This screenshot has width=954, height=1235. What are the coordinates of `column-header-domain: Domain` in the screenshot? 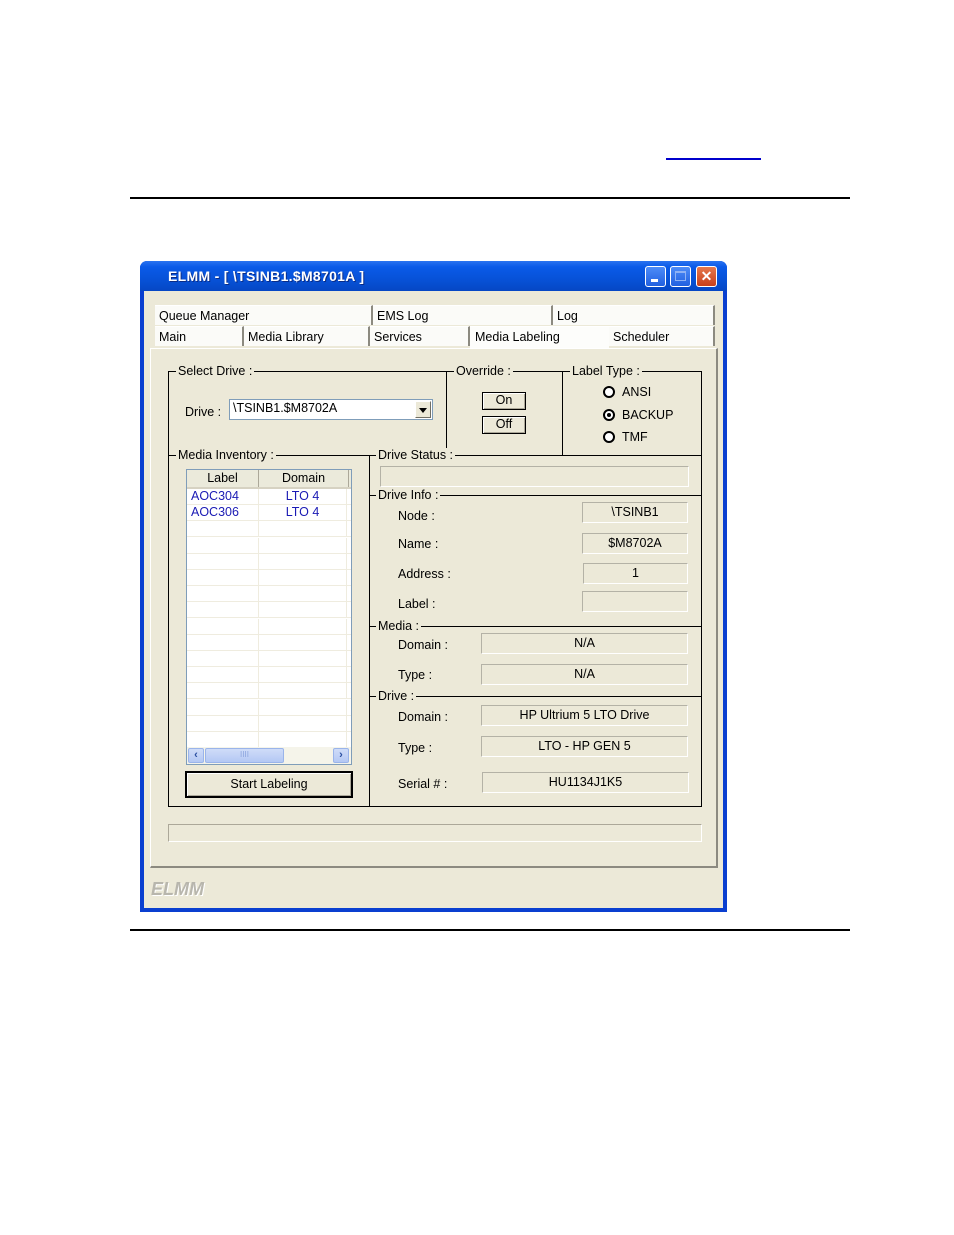 It's located at (304, 478).